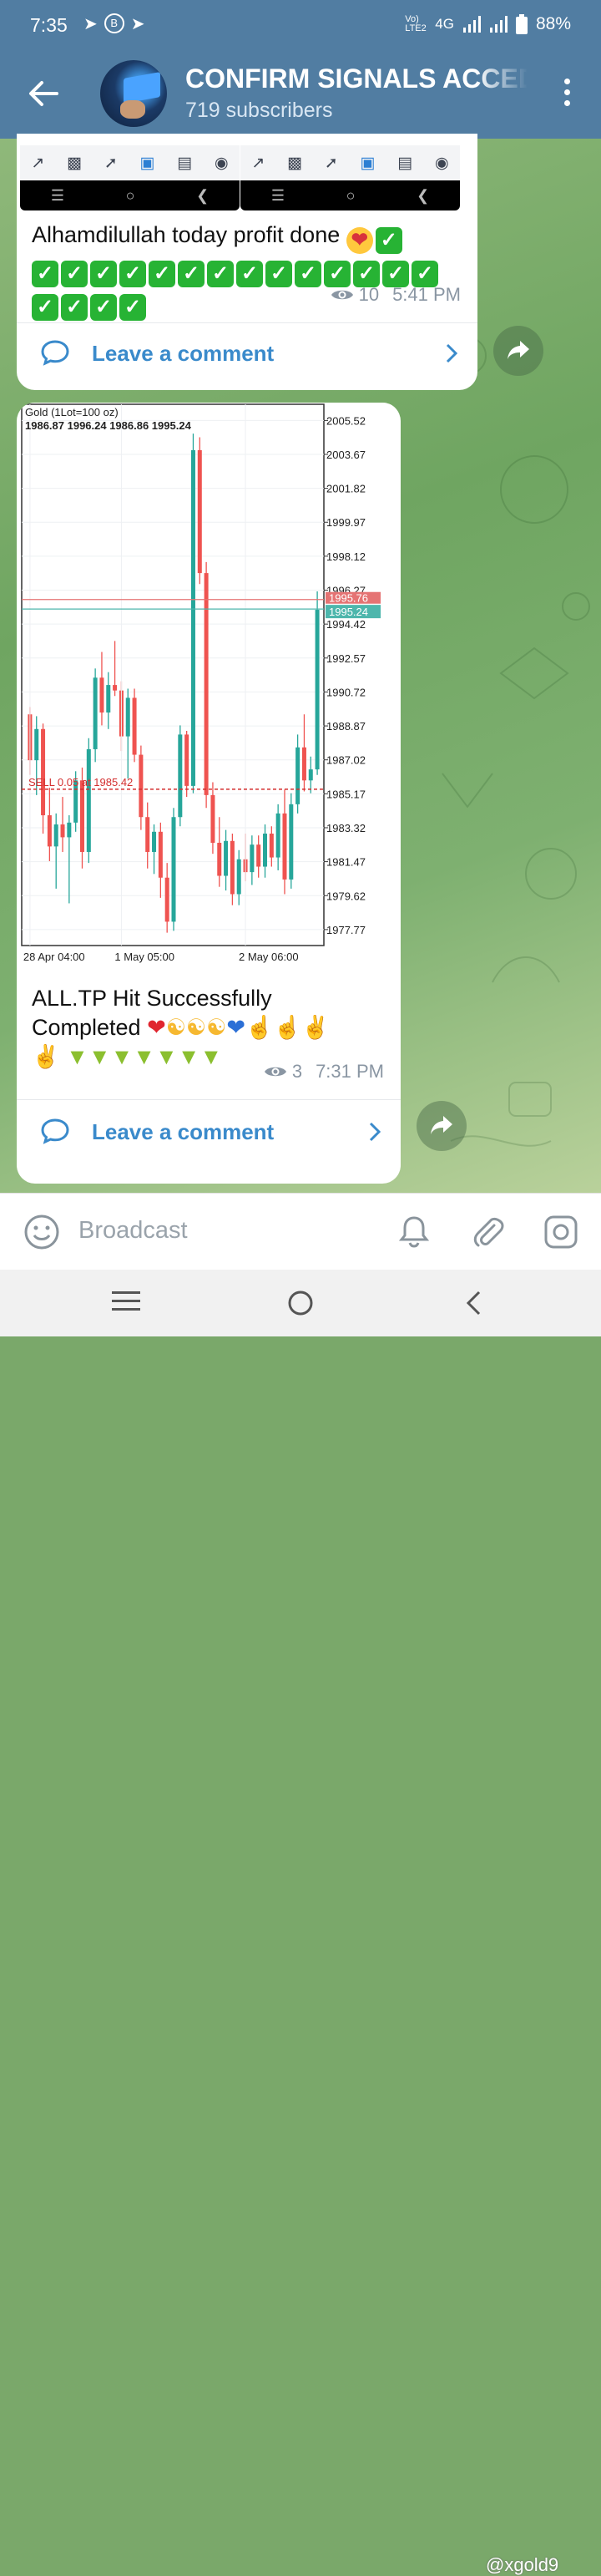 The image size is (601, 2576). What do you see at coordinates (360, 240) in the screenshot?
I see `heart-eyes-emoji: ❤` at bounding box center [360, 240].